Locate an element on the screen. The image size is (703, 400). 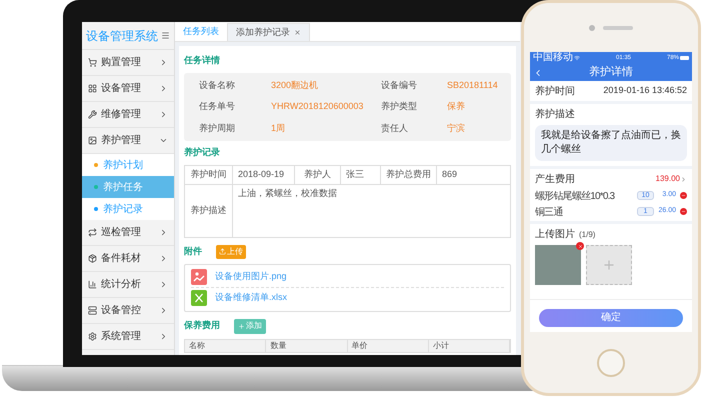
server-icon is located at coordinates (92, 310).